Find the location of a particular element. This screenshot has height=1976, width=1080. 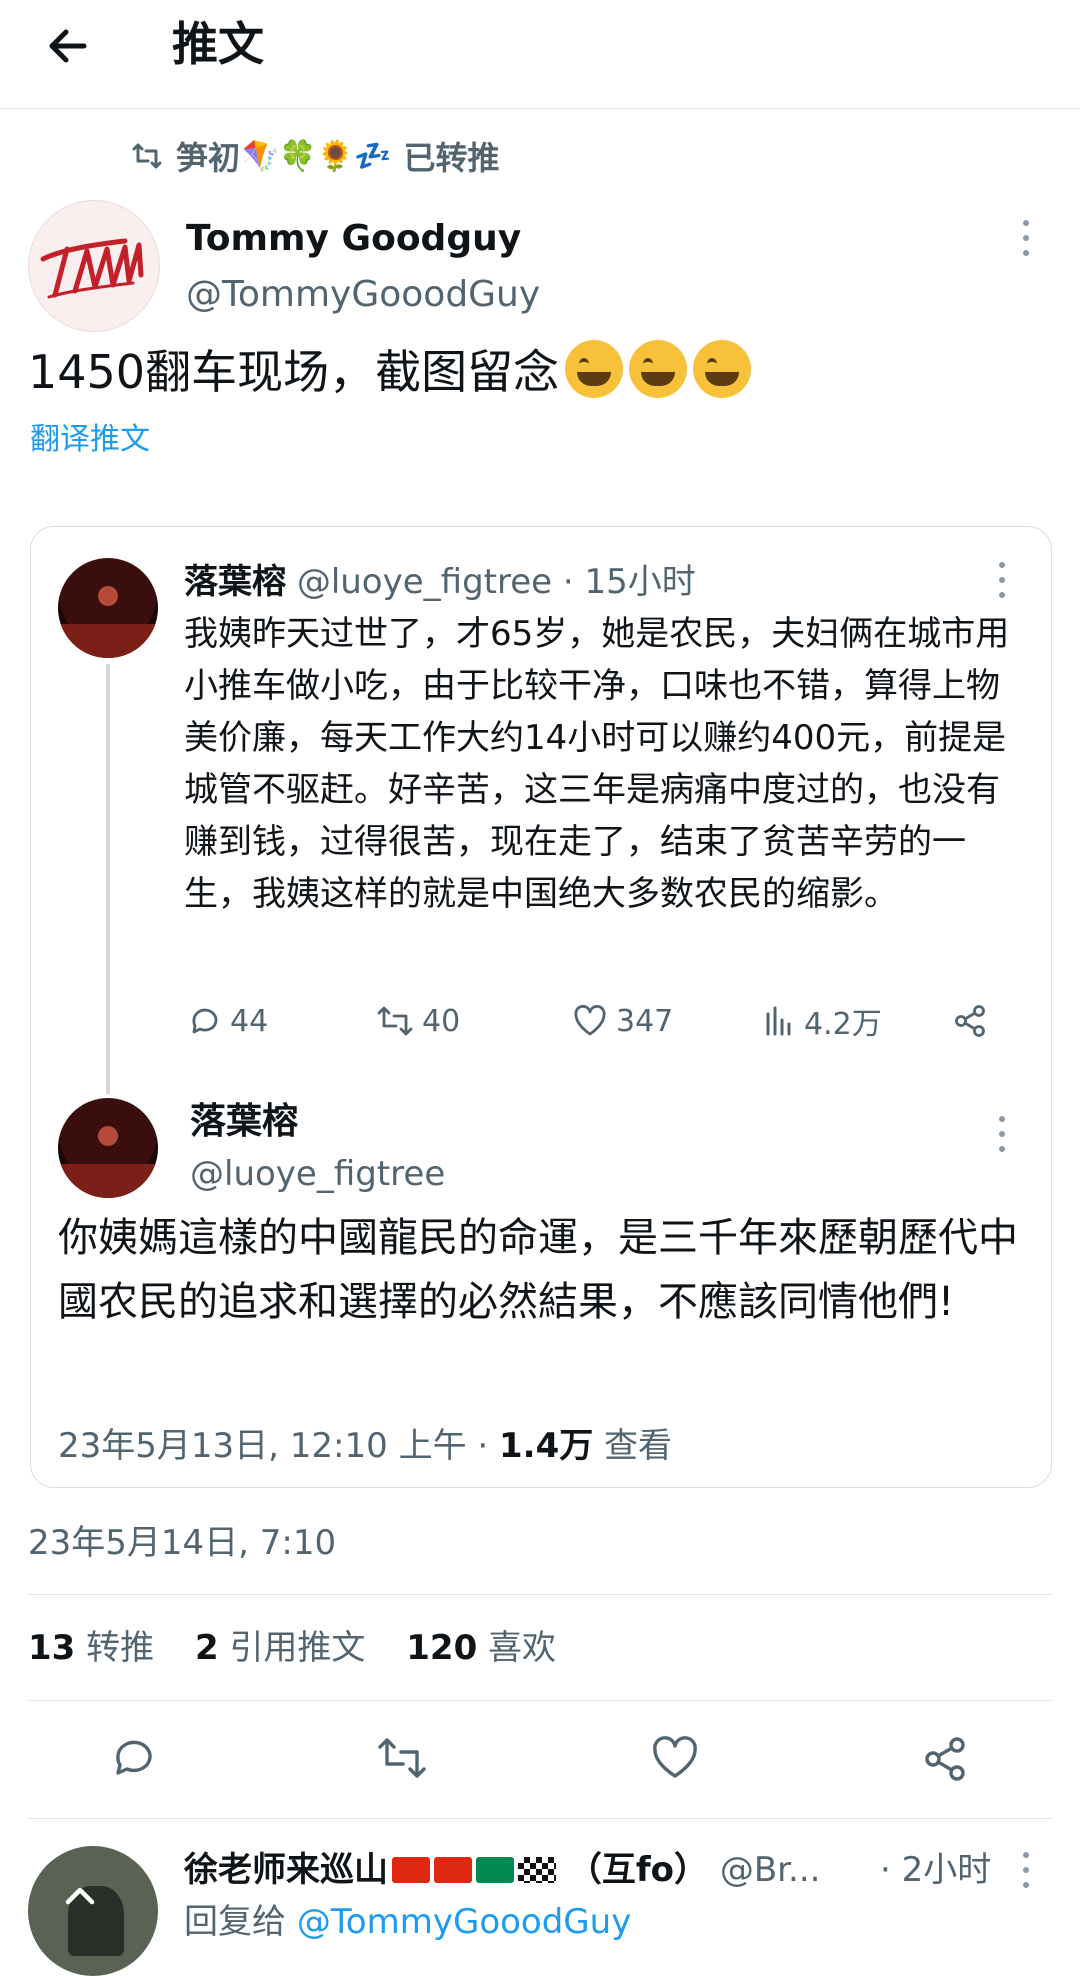

back-arrow-icon is located at coordinates (68, 46).